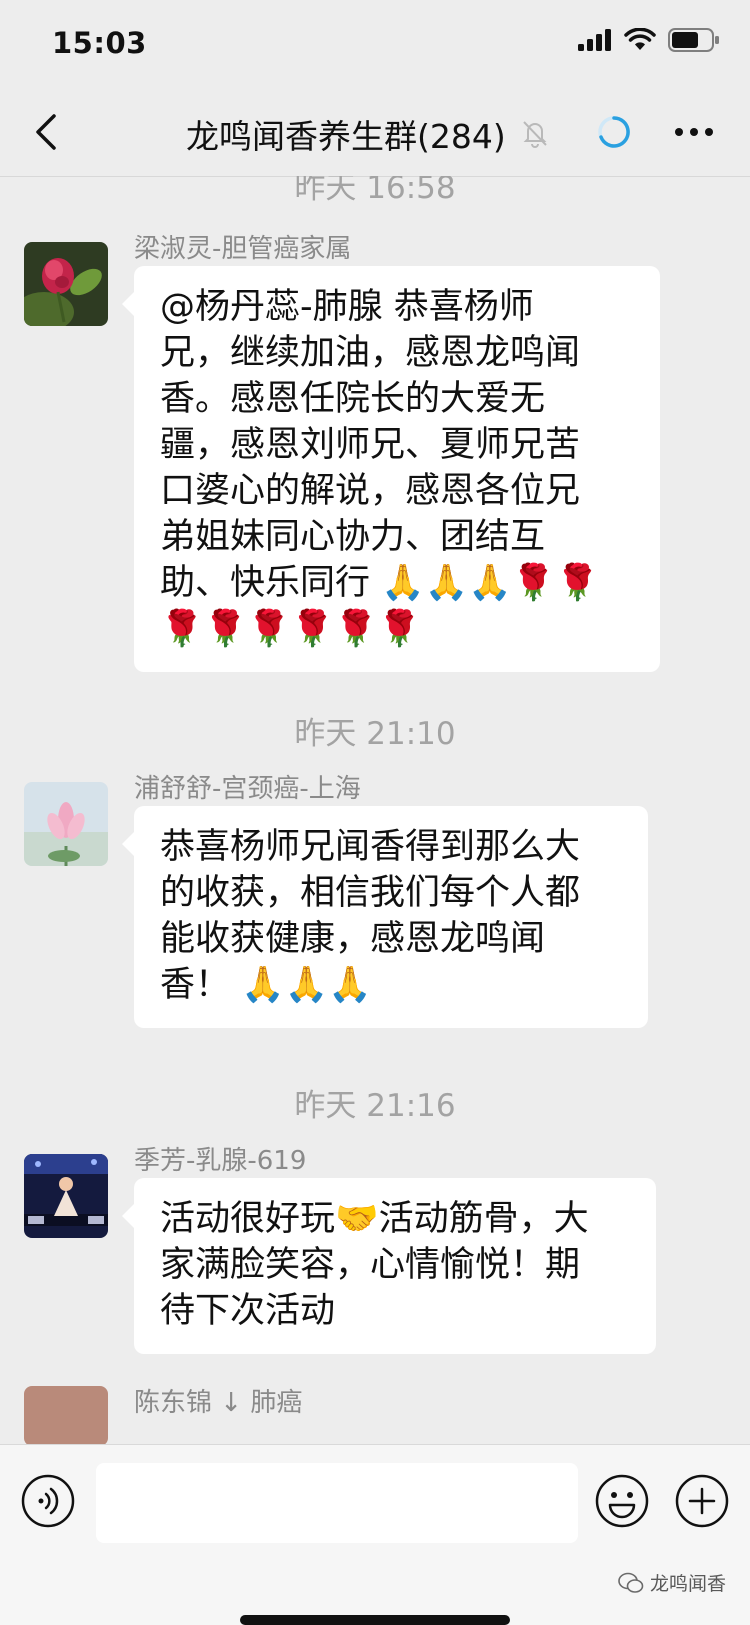 The width and height of the screenshot is (750, 1625). What do you see at coordinates (346, 136) in the screenshot?
I see `chat-title: 龙鸣闻香养生群(284)` at bounding box center [346, 136].